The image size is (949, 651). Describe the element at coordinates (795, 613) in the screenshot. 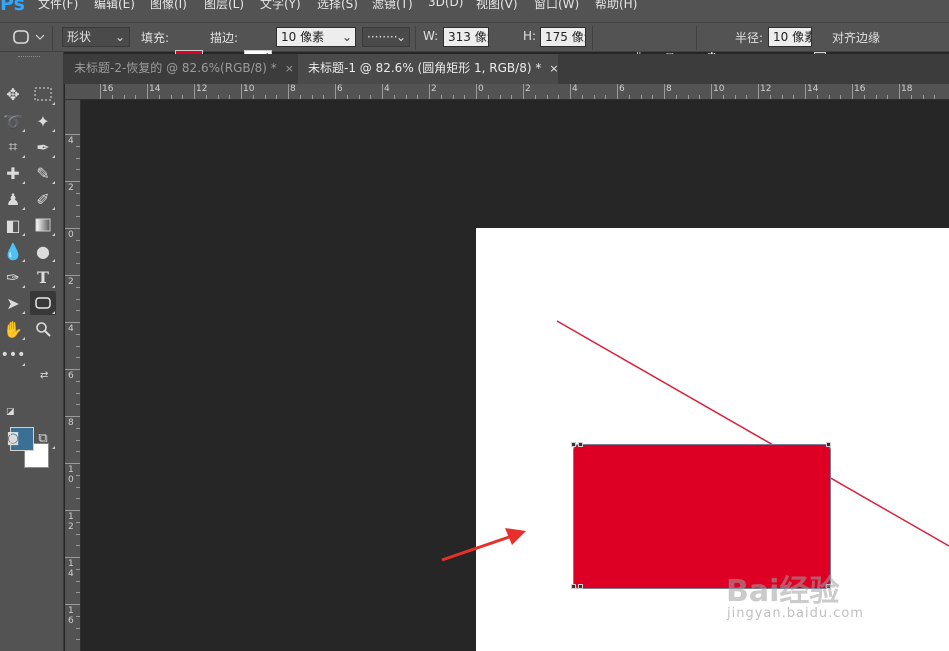

I see `baidu-watermark-url: jingyan.baidu.com` at that location.